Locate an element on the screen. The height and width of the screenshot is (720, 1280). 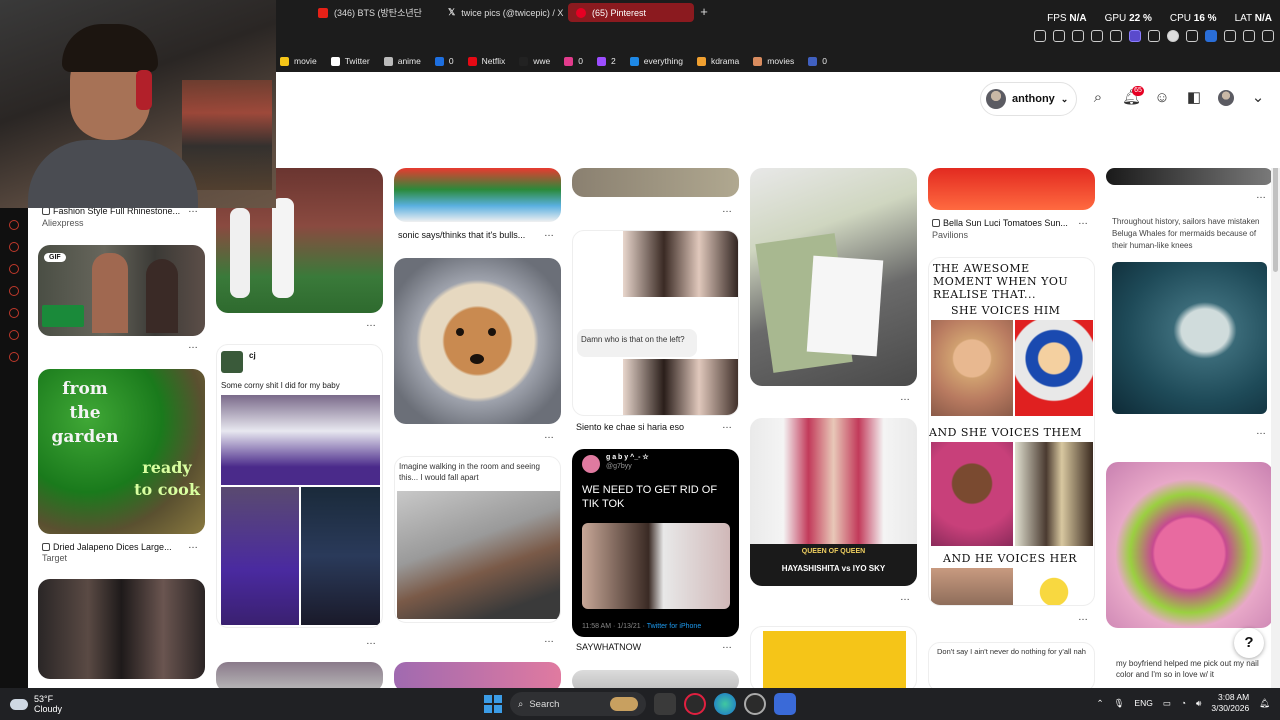
menu-icon is located at coordinates (1268, 36).